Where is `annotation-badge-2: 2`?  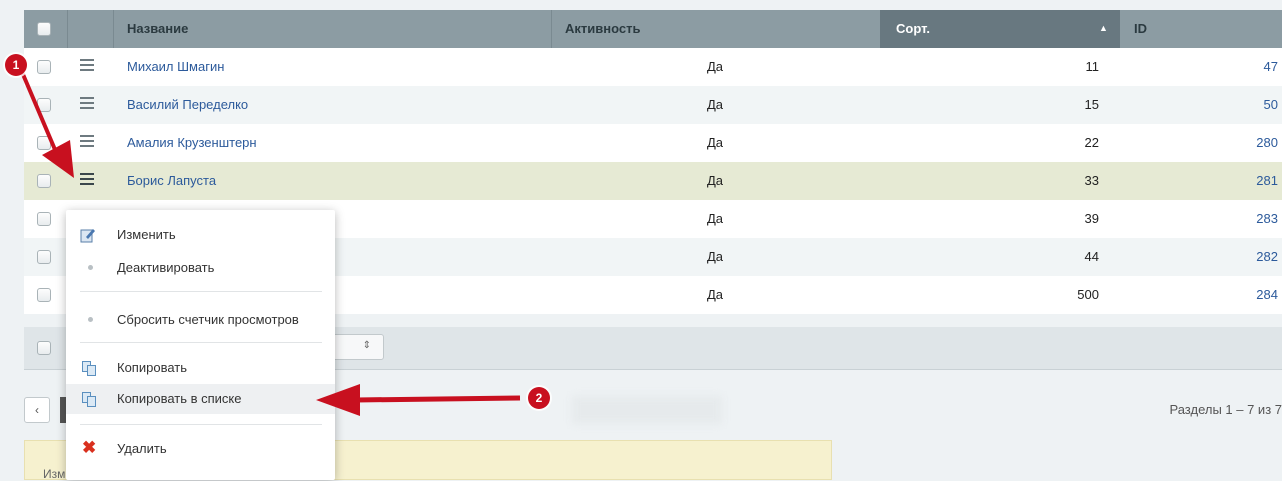
annotation-badge-2: 2 is located at coordinates (539, 398).